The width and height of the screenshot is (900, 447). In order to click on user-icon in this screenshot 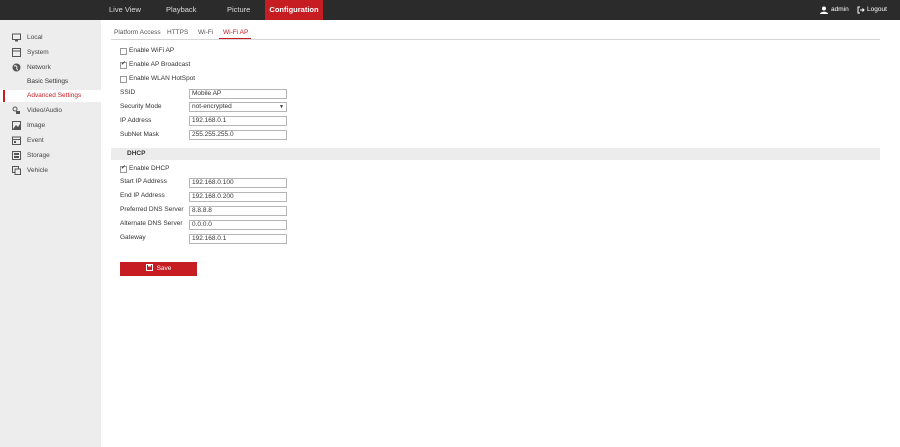, I will do `click(824, 10)`.